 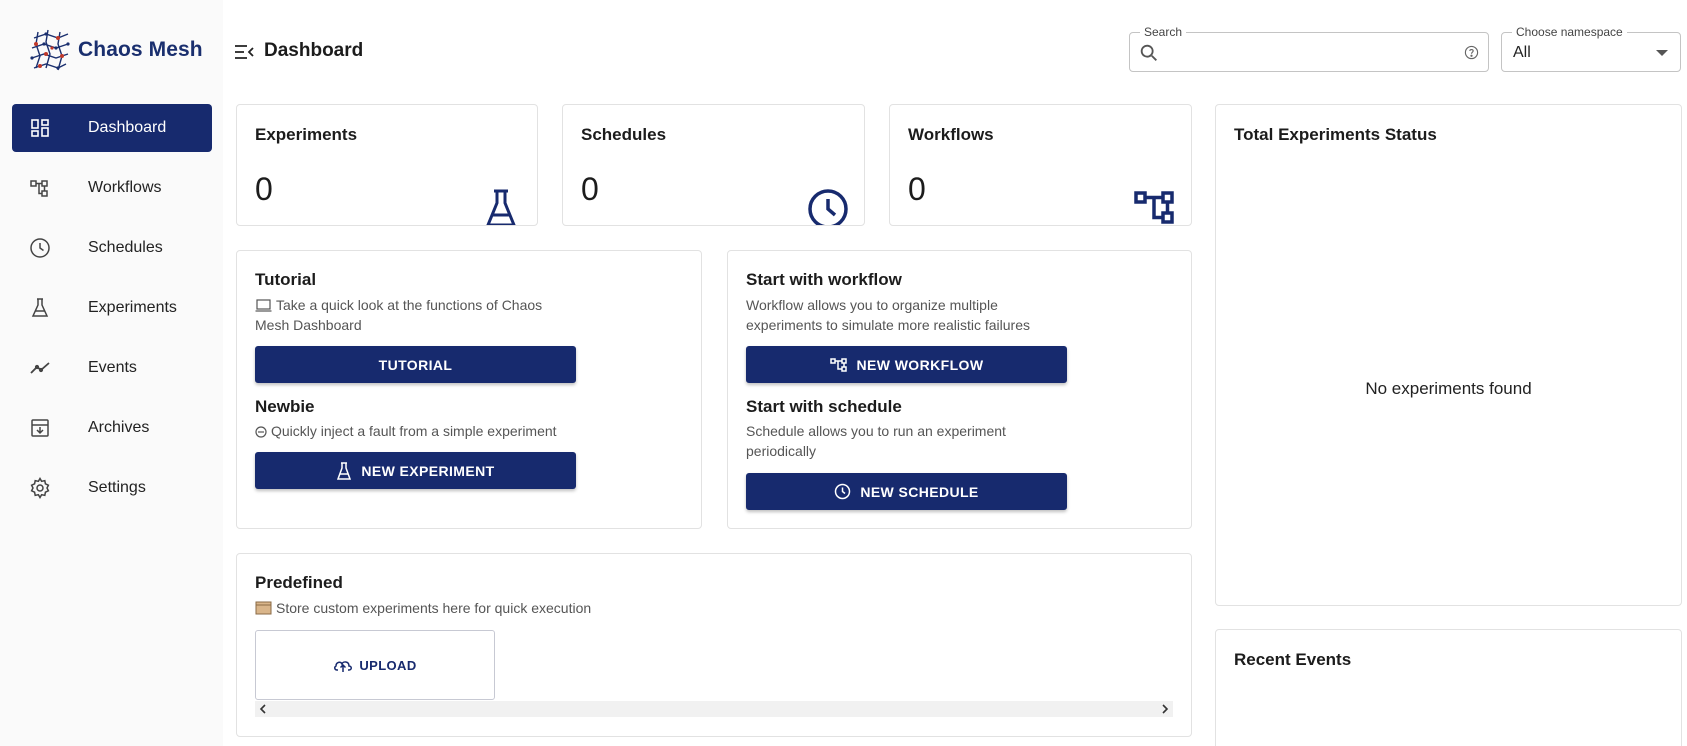 What do you see at coordinates (306, 134) in the screenshot?
I see `card-title: Experiments` at bounding box center [306, 134].